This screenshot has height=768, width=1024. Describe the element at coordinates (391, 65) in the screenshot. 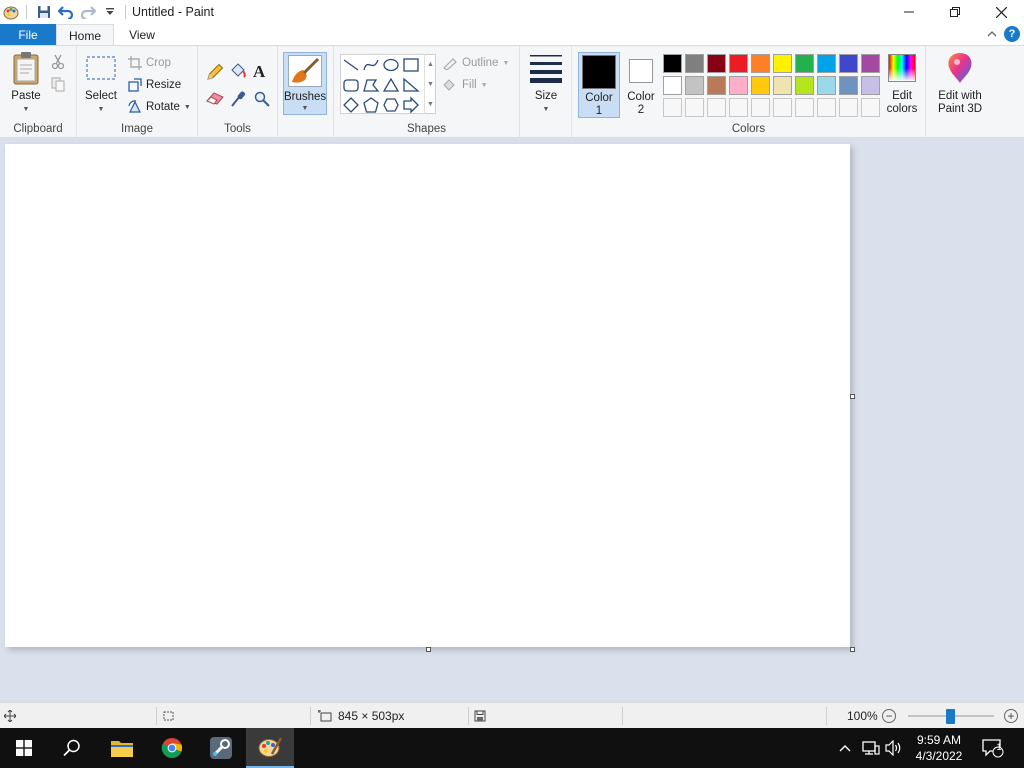

I see `oval-shape-icon` at that location.